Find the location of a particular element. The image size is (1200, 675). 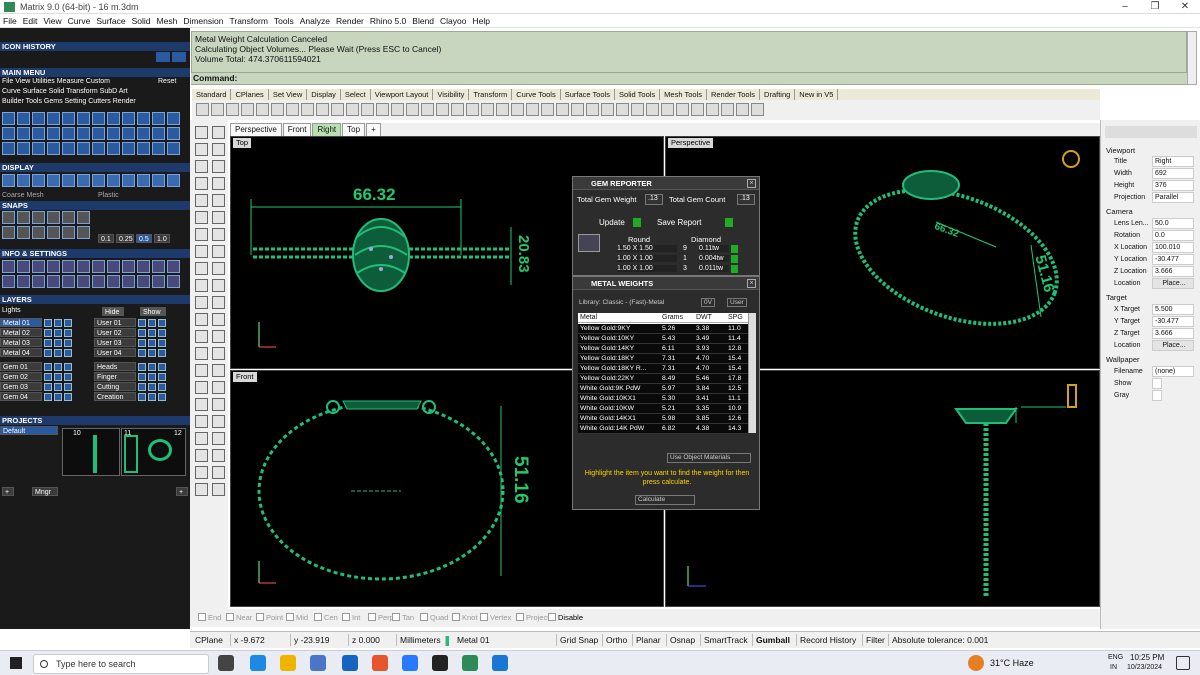

col-grams: Grams is located at coordinates (672, 318).